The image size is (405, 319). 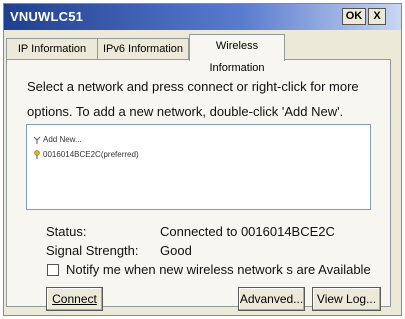 I want to click on ok-button: OK, so click(x=354, y=16).